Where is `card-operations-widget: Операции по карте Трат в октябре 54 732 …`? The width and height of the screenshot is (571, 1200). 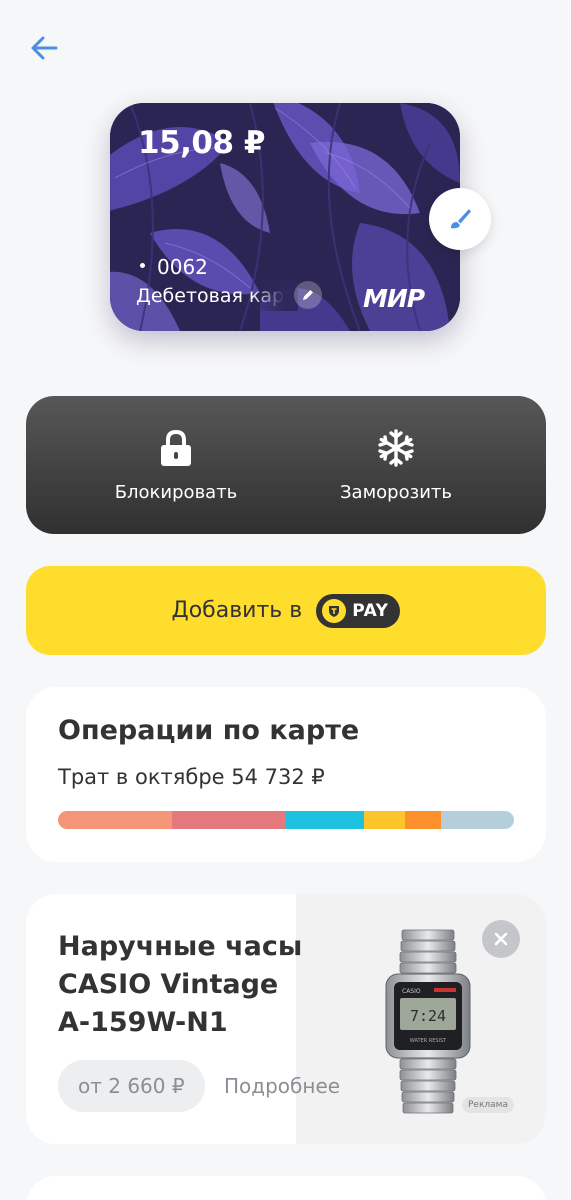
card-operations-widget: Операции по карте Трат в октябре 54 732 … is located at coordinates (286, 774).